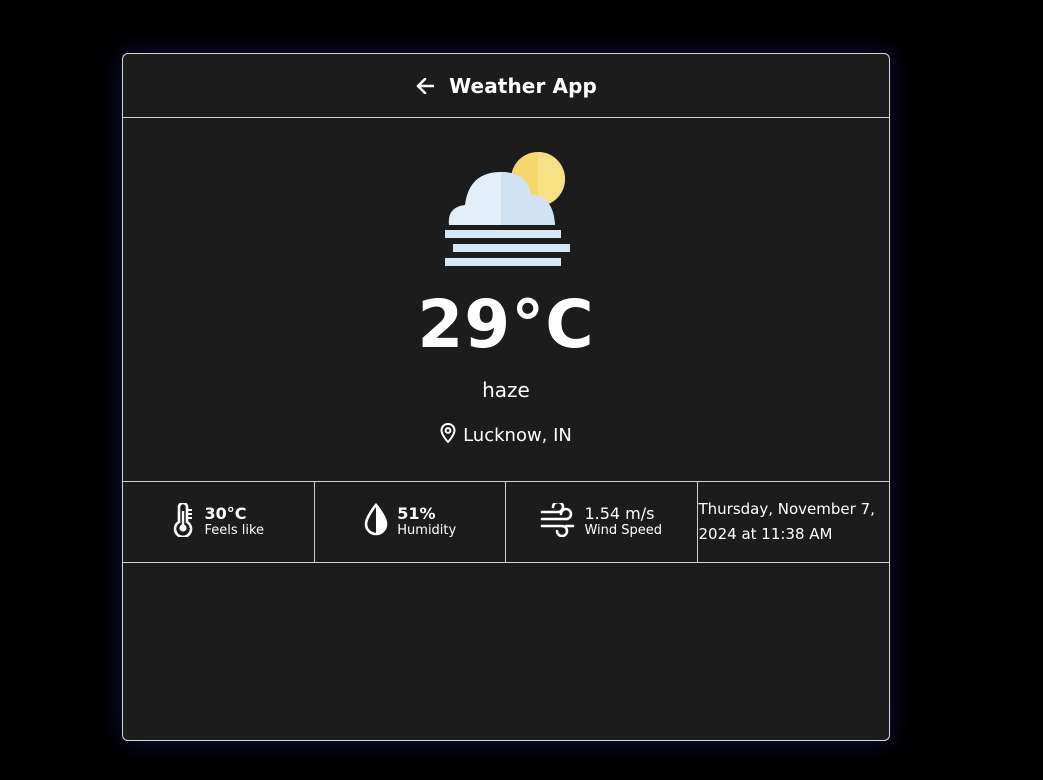  Describe the element at coordinates (425, 86) in the screenshot. I see `arrow-left-icon` at that location.